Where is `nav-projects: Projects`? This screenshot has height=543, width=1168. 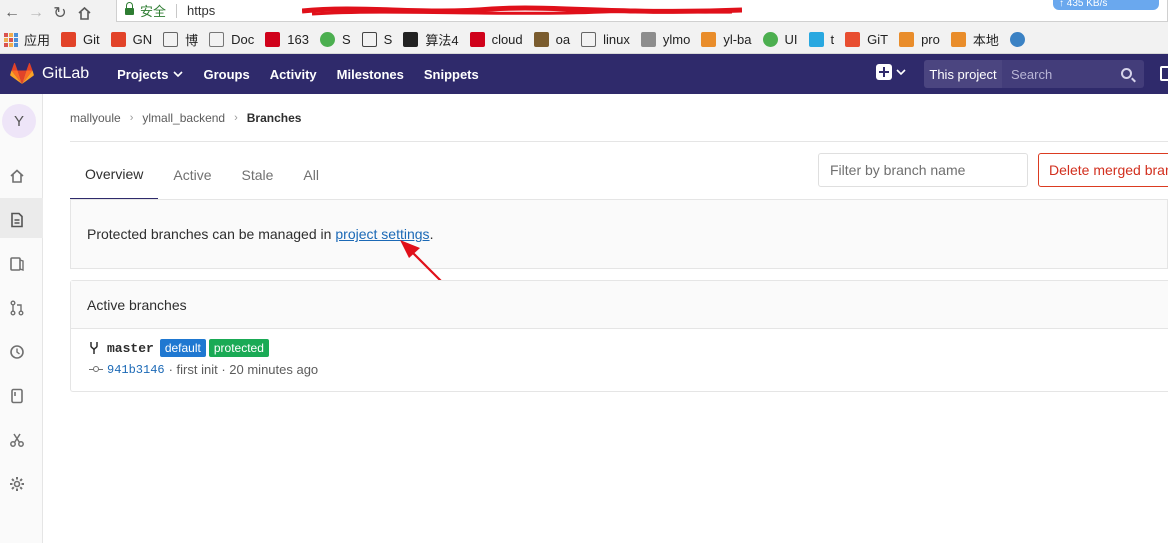 nav-projects: Projects is located at coordinates (150, 74).